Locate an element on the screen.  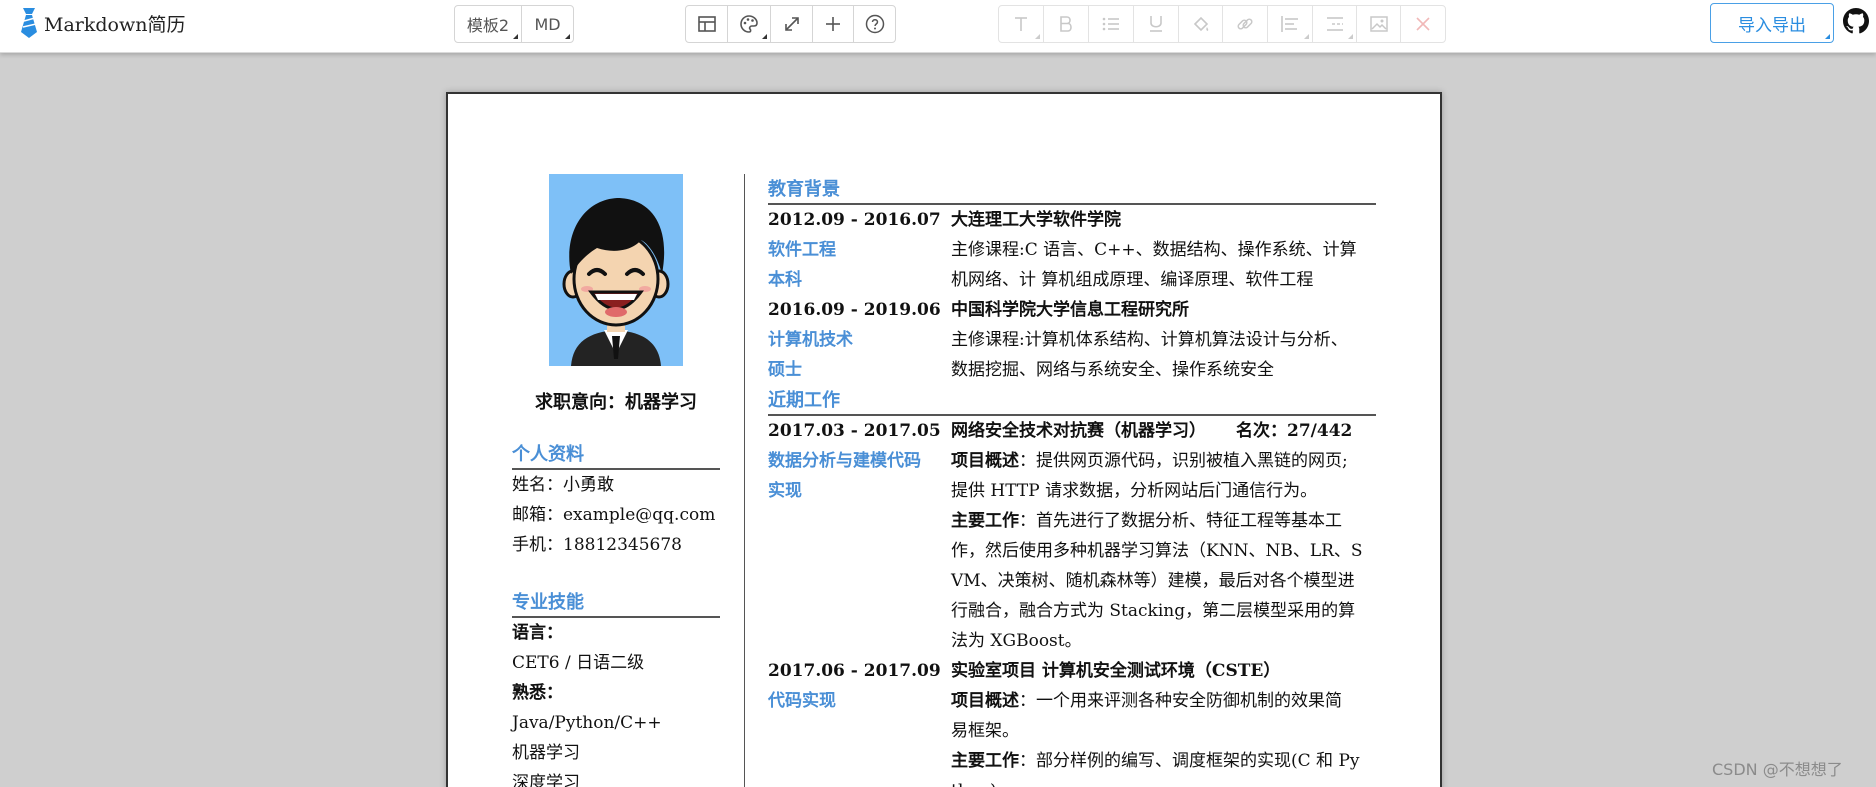
skills-familiar-label: 熟悉： is located at coordinates (537, 693).